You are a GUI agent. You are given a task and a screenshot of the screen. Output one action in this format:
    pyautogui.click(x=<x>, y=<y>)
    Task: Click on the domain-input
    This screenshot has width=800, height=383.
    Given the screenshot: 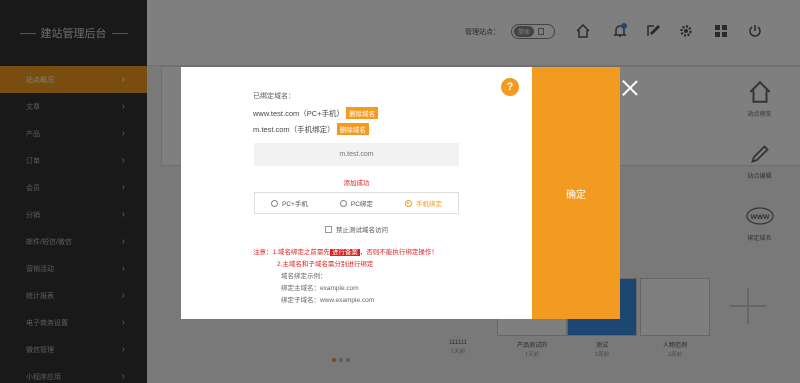 What is the action you would take?
    pyautogui.click(x=356, y=154)
    